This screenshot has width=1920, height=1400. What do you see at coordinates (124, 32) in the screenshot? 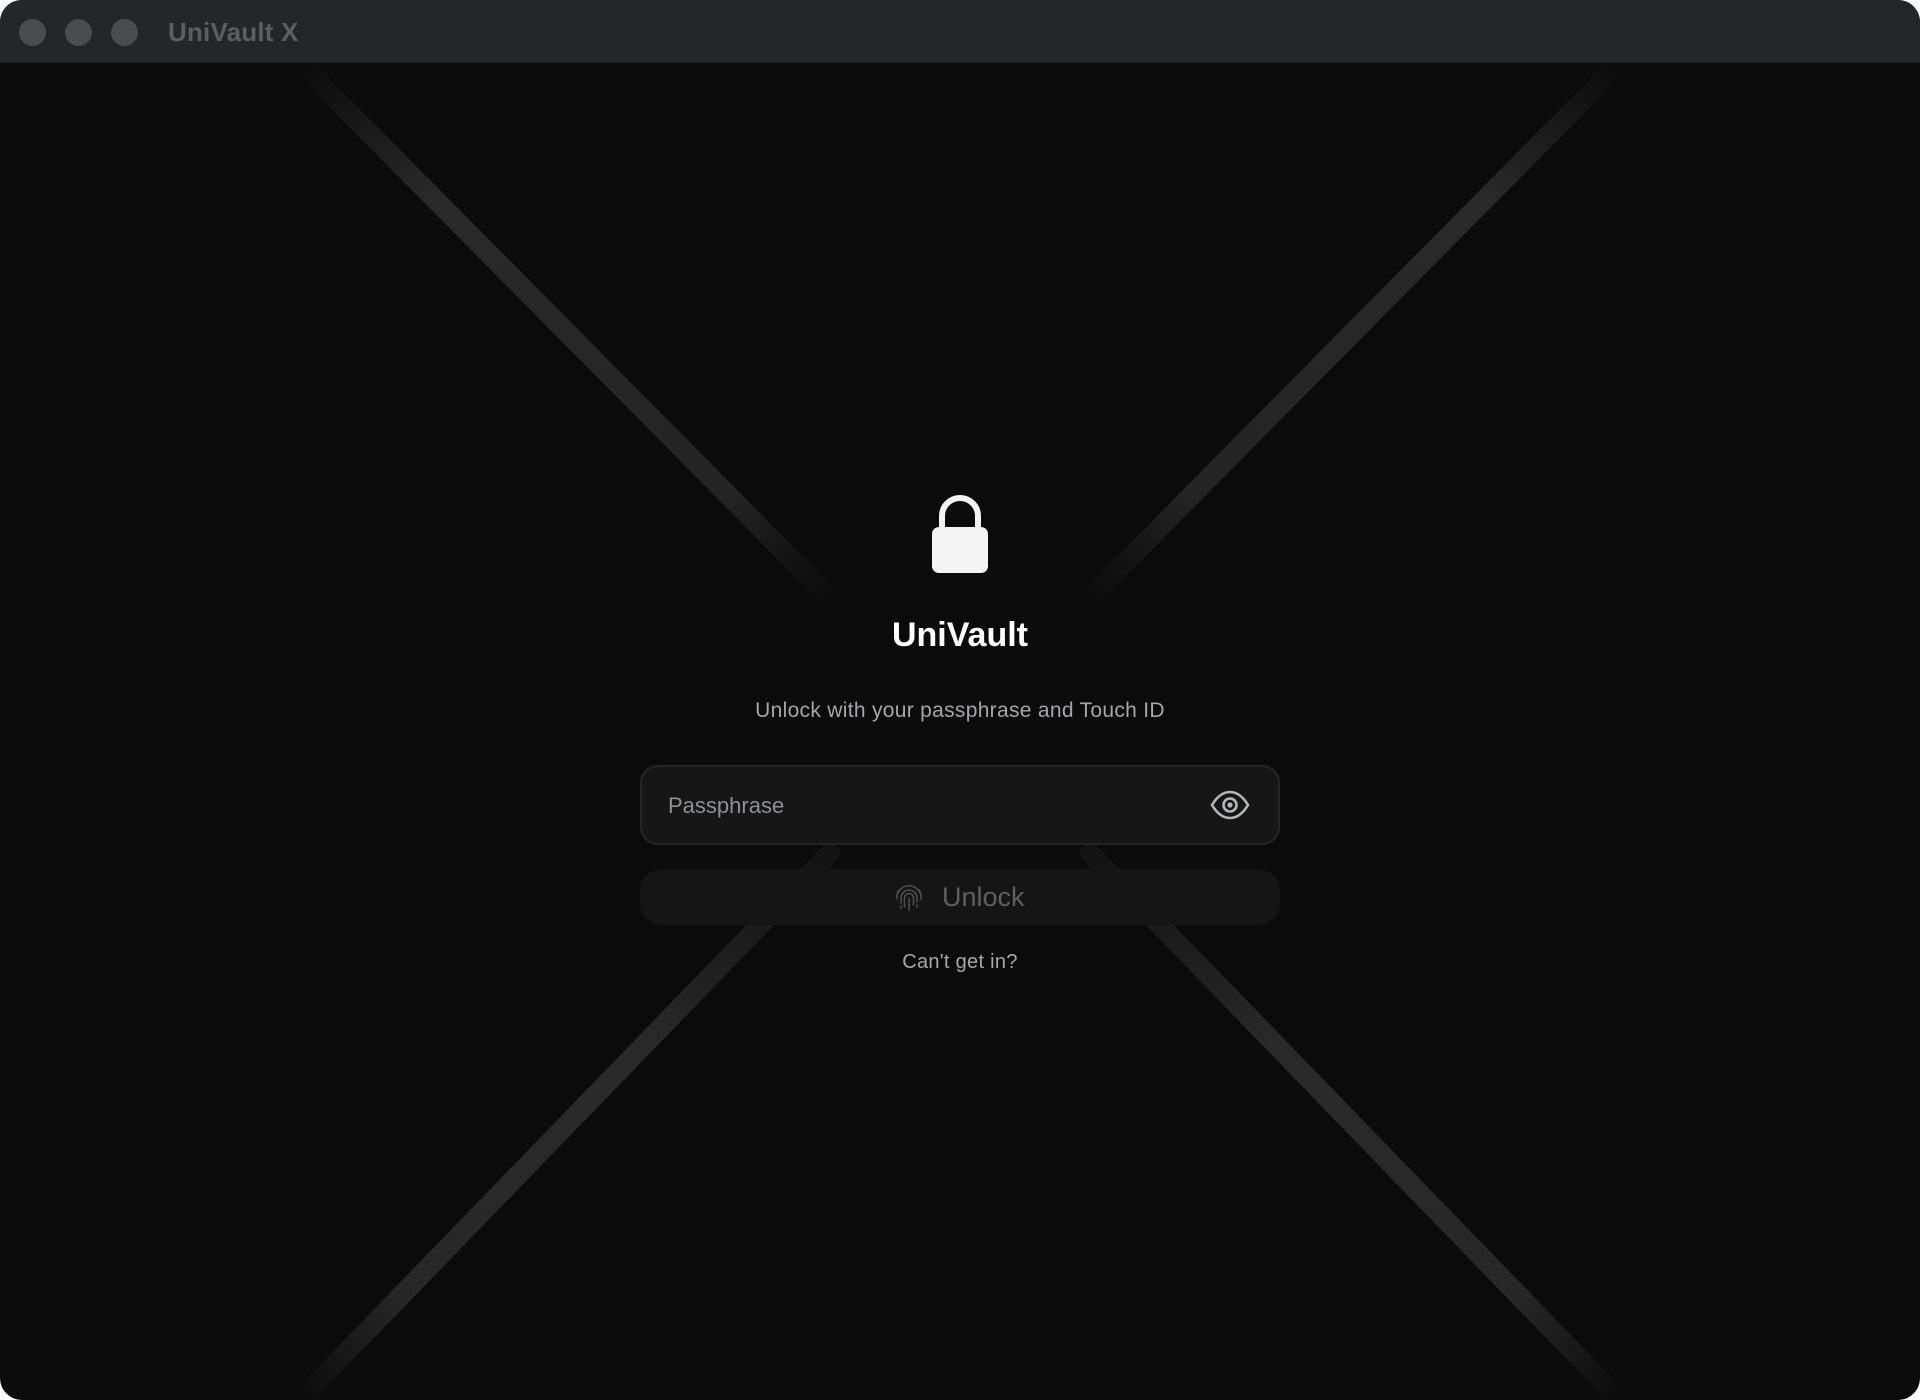
I see `zoom-window-button` at bounding box center [124, 32].